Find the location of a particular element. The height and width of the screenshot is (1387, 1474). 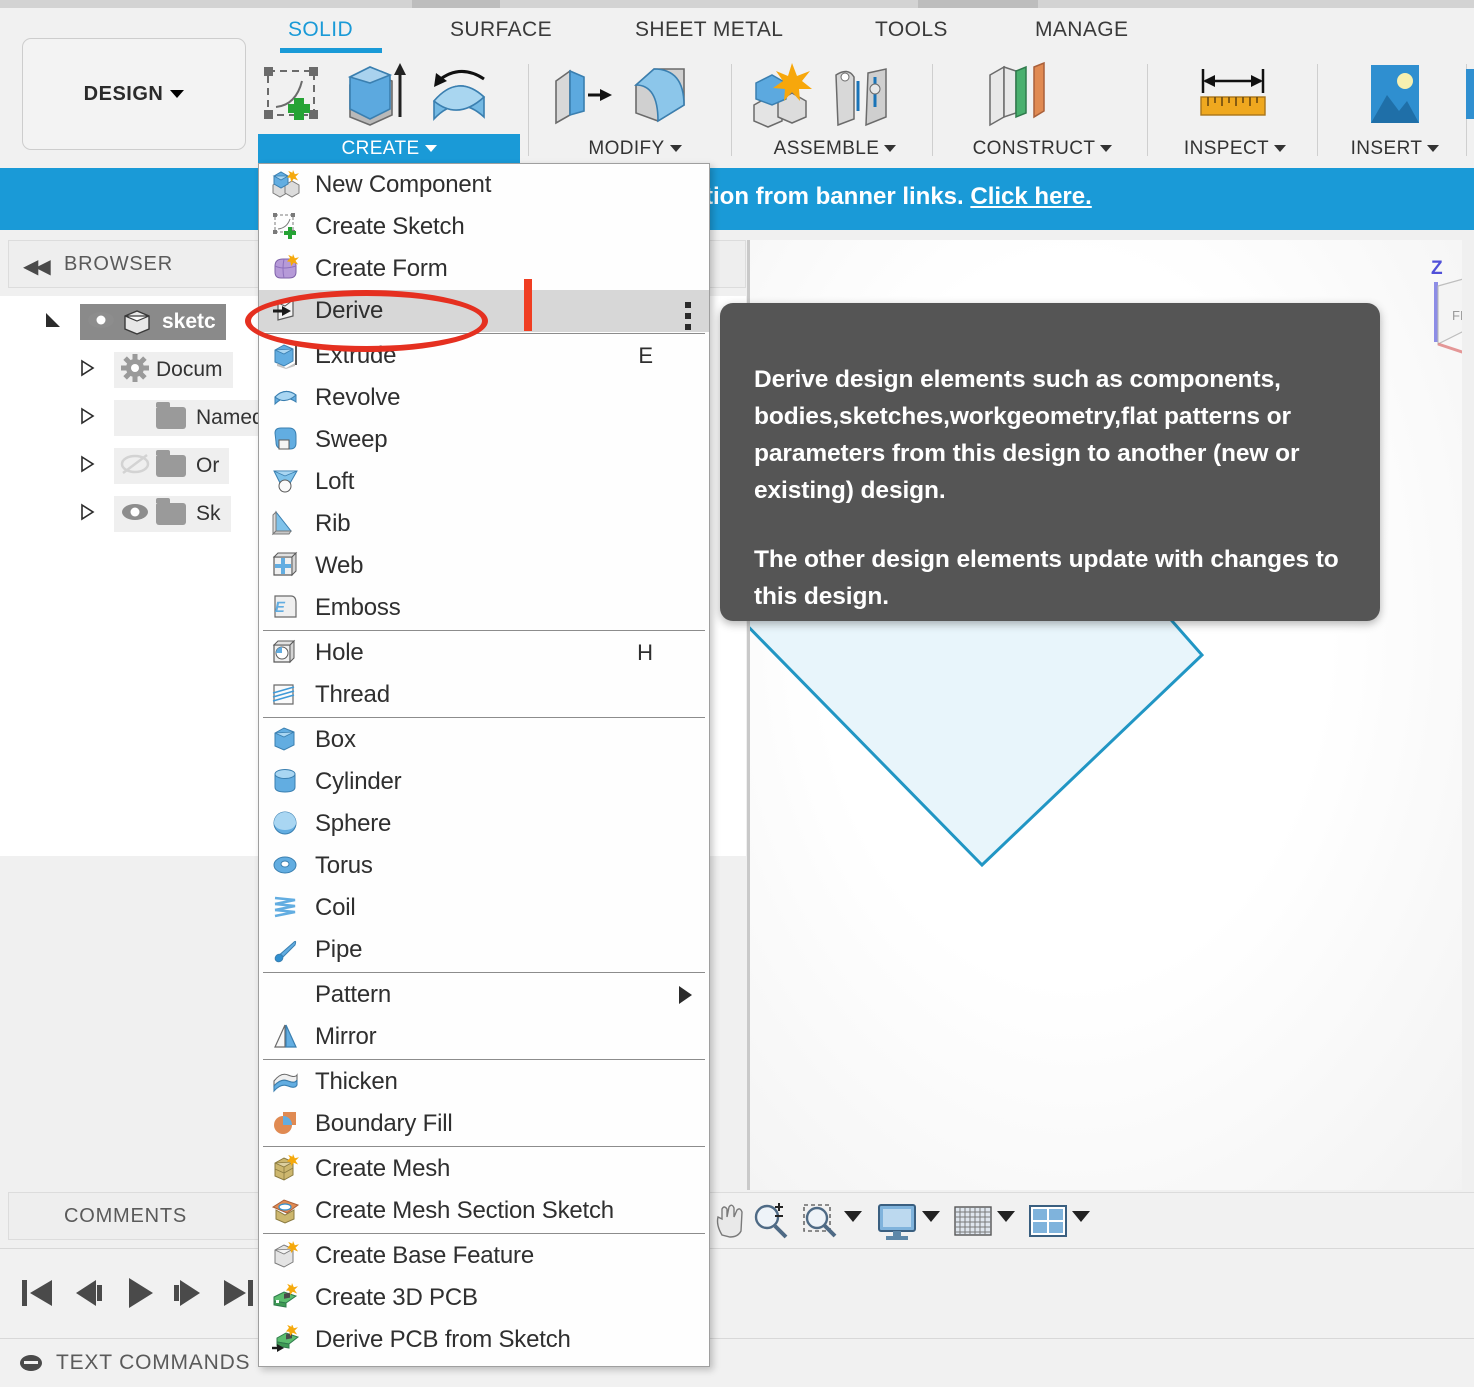

browser-item-origin: Or is located at coordinates (115, 466).